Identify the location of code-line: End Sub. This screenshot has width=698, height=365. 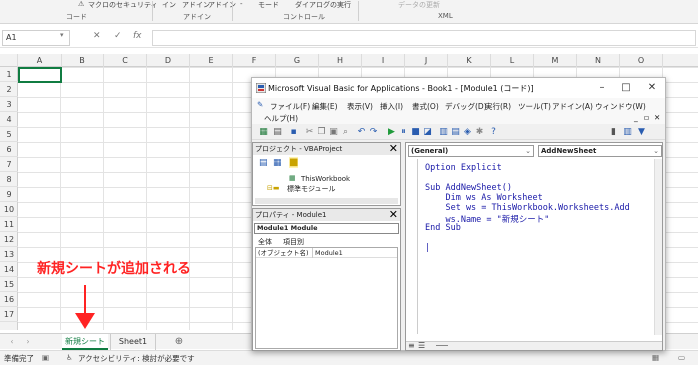
(443, 228).